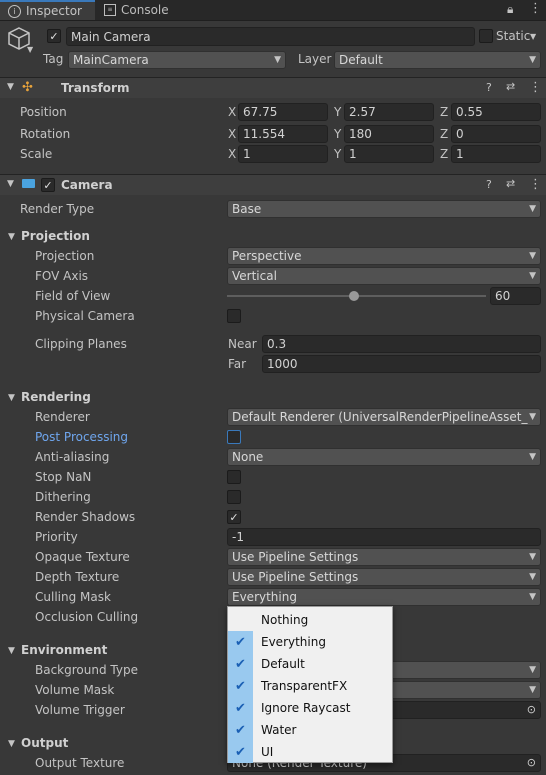  I want to click on environment-header: Environment, so click(64, 650).